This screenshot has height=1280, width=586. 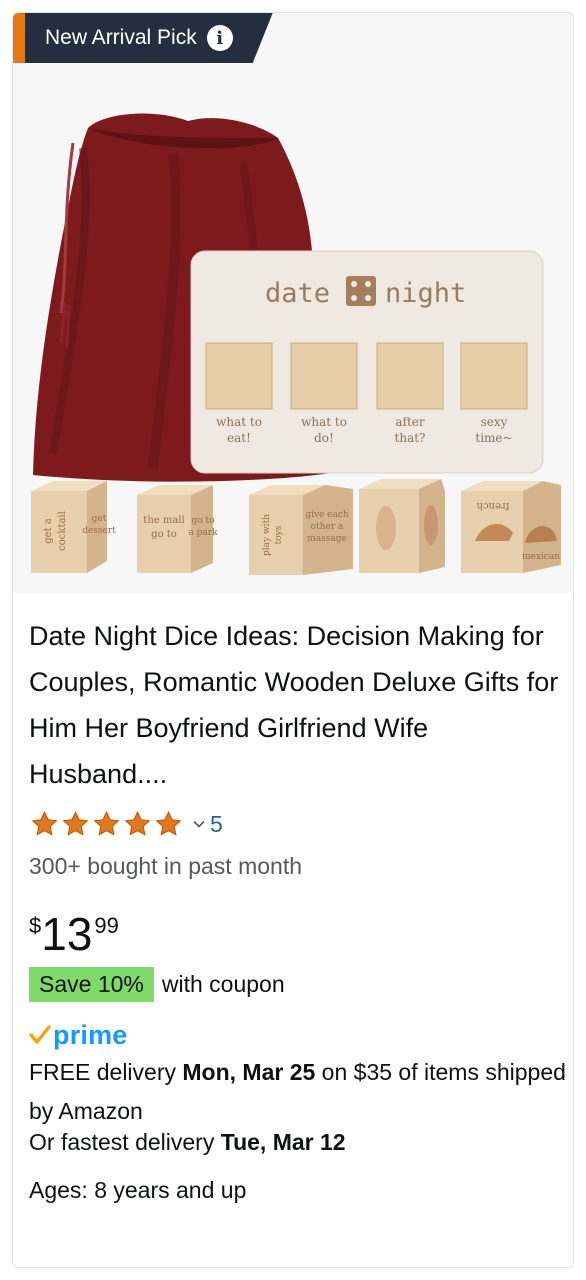 What do you see at coordinates (410, 438) in the screenshot?
I see `slot-label: that?` at bounding box center [410, 438].